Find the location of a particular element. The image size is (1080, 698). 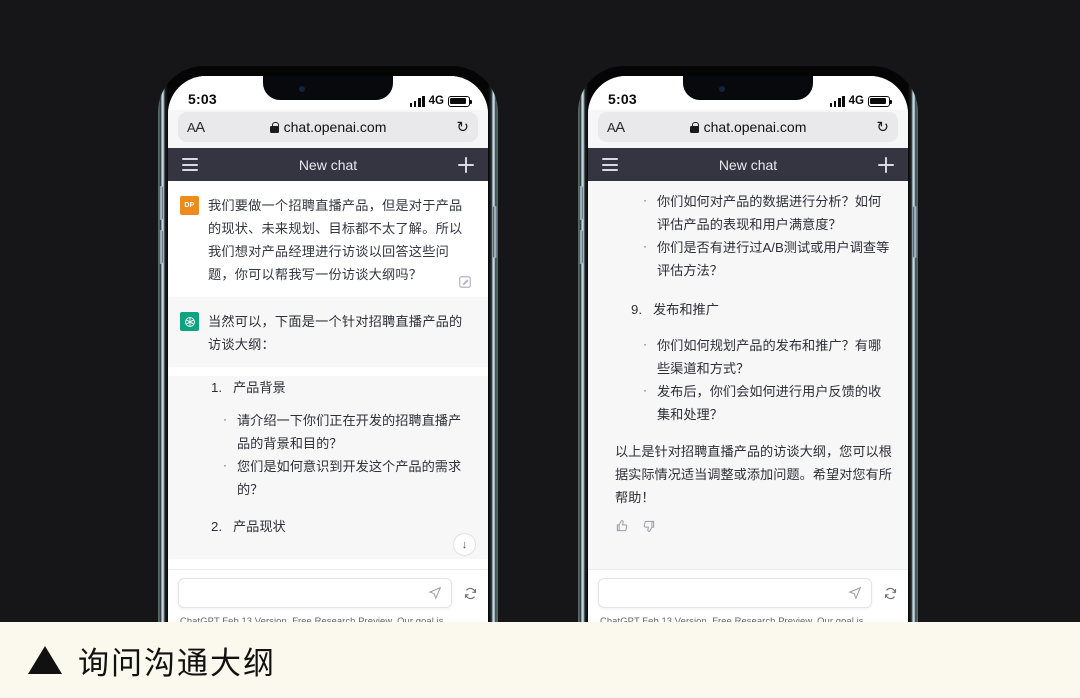

url-center-group: chat.openai.com is located at coordinates (748, 127).